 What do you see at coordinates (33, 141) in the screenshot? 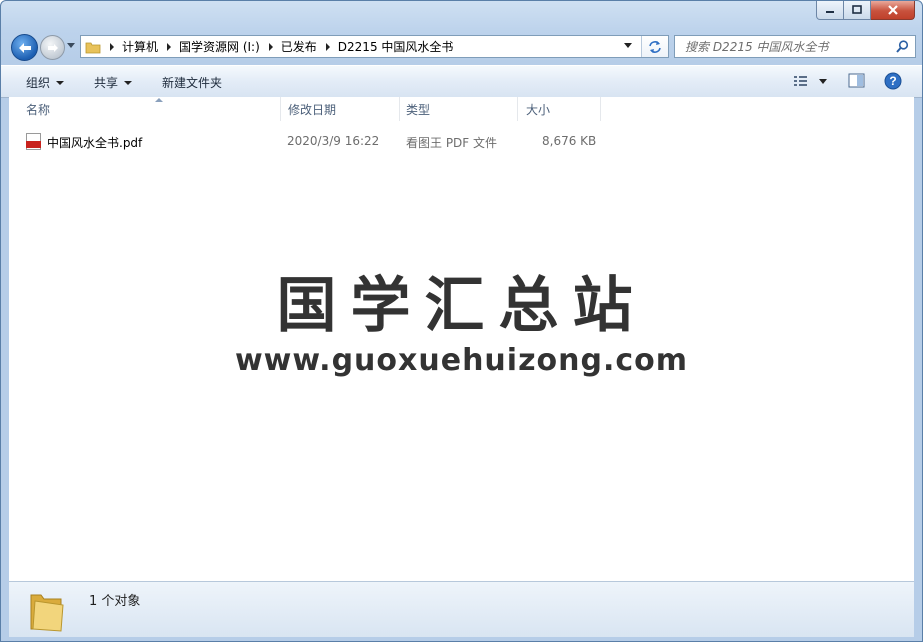
I see `pdf-icon` at bounding box center [33, 141].